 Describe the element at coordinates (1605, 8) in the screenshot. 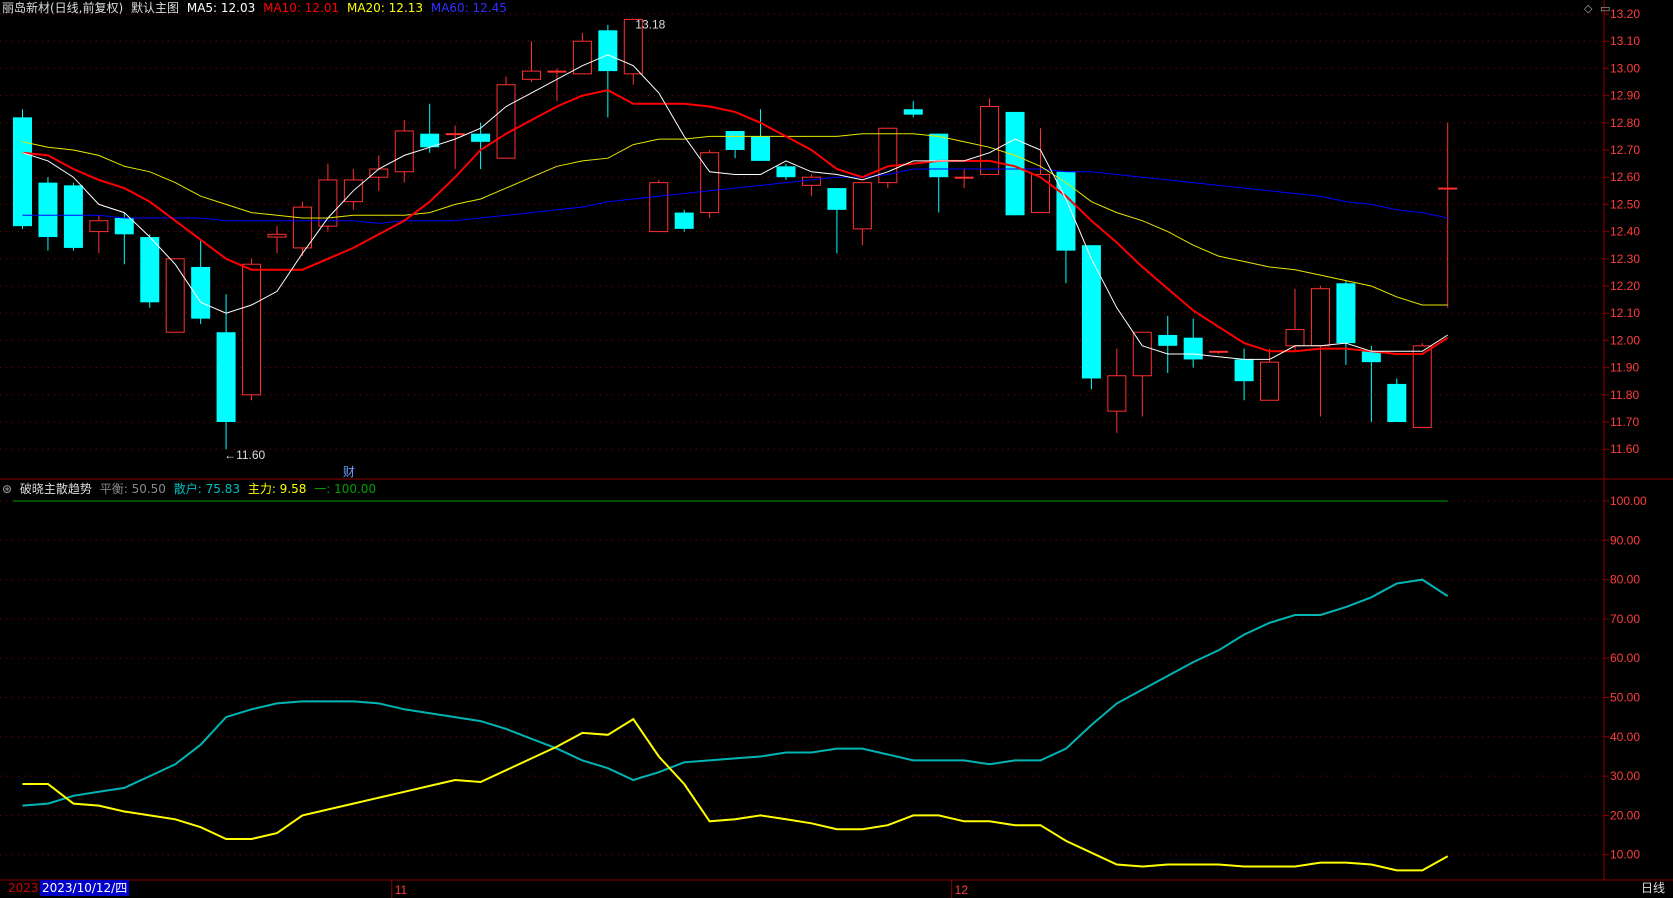

I see `window-maximize-icon: ▭` at that location.